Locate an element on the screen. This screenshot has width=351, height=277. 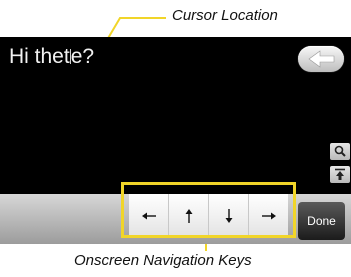
nav-keys-highlight-frame is located at coordinates (208, 210).